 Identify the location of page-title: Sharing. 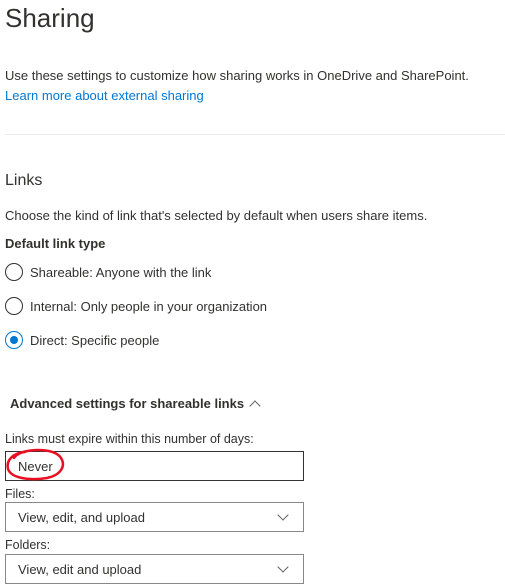
(50, 18).